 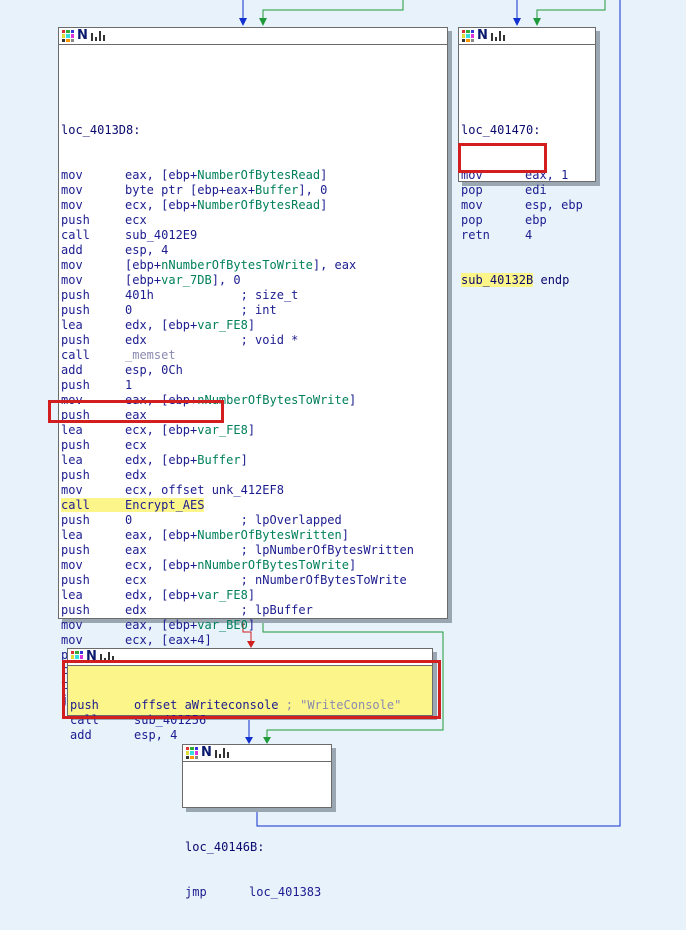 I want to click on instruction-list: jmp loc_401383, so click(x=253, y=892).